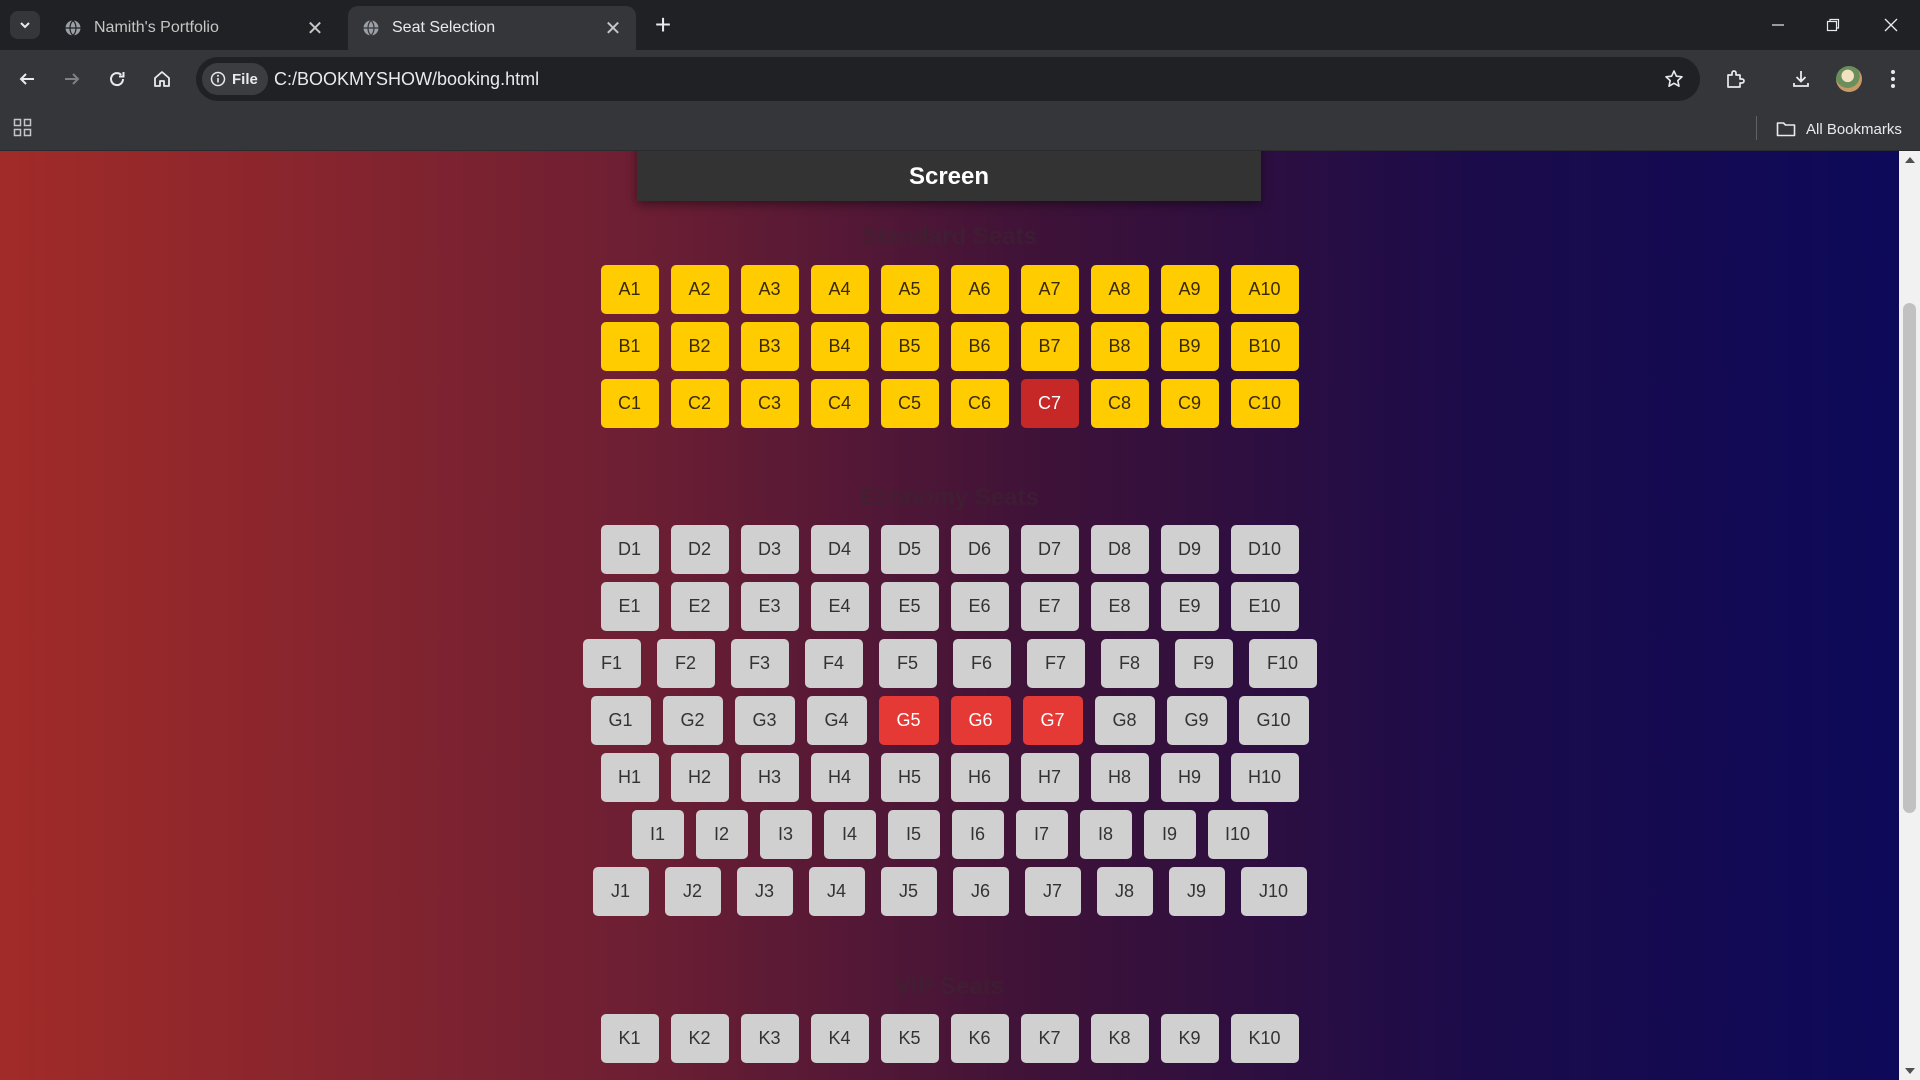 This screenshot has height=1080, width=1920. I want to click on seat-a1: A1, so click(629, 289).